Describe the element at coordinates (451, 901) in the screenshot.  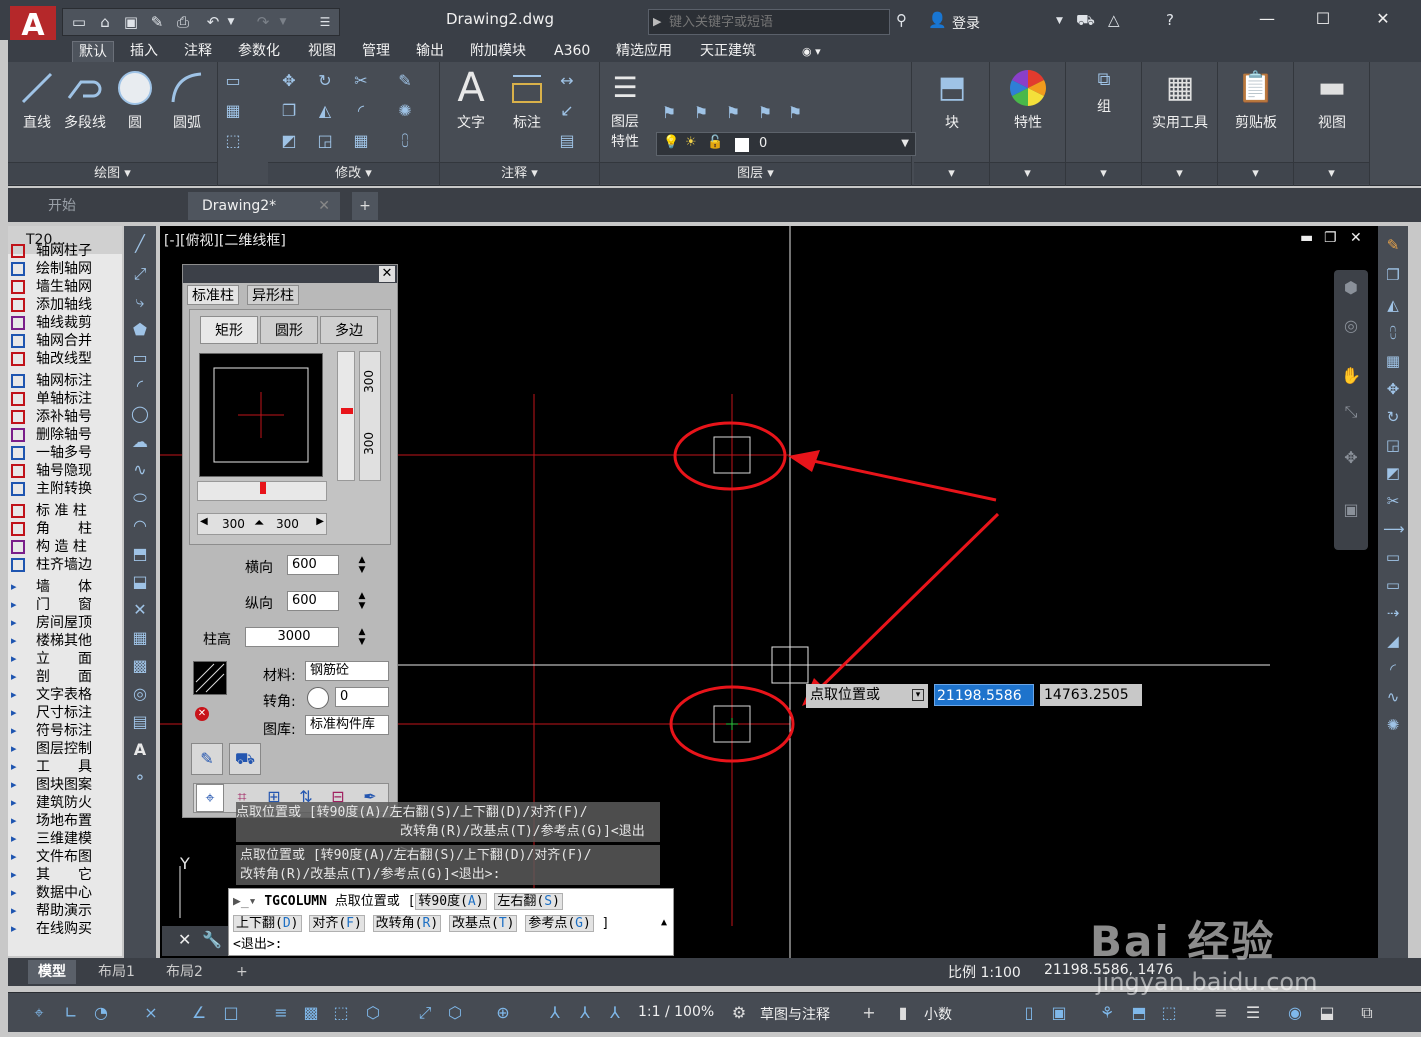
I see `option-rotate90: 转90度(A)` at that location.